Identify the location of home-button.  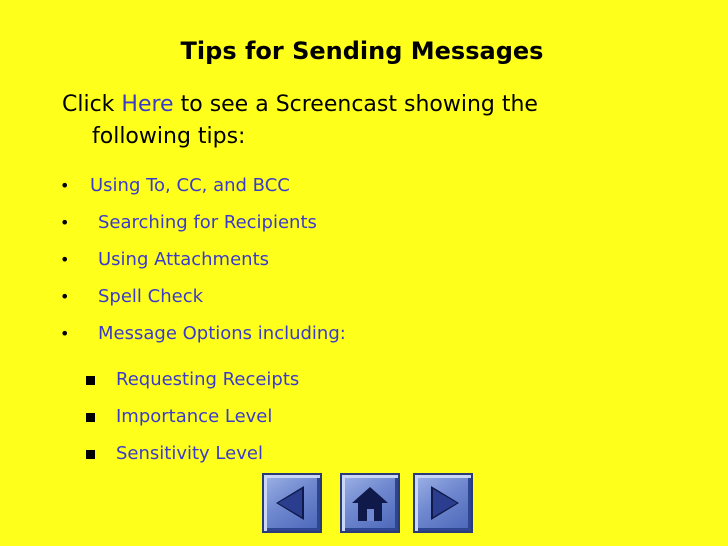
(370, 503).